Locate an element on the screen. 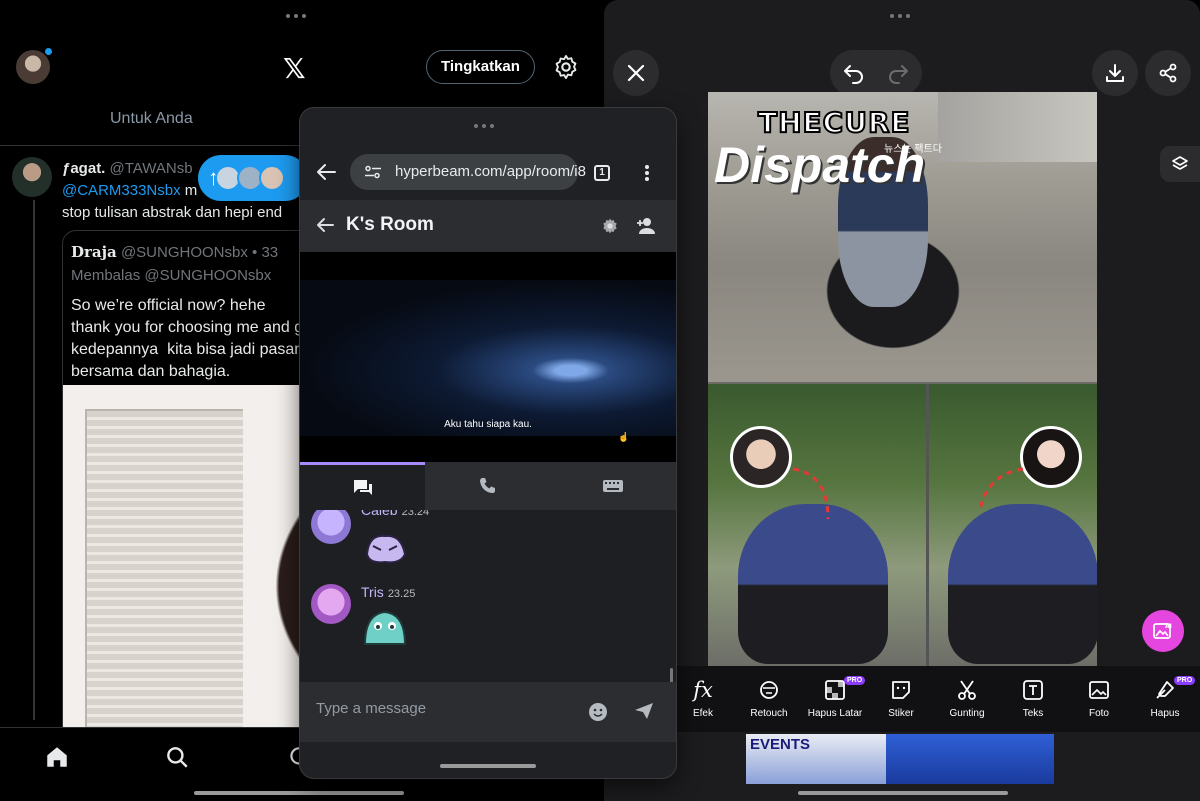  tool-teks: Teks is located at coordinates (1033, 699).